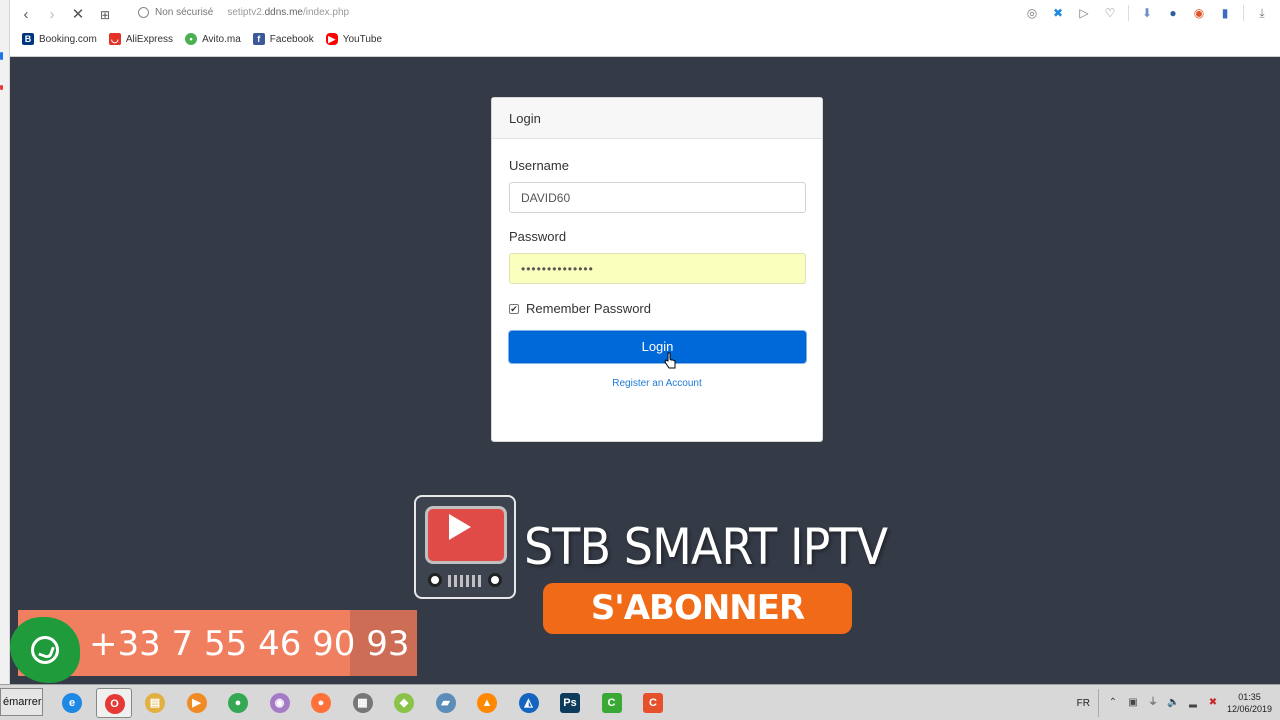  Describe the element at coordinates (52, 15) in the screenshot. I see `forward-icon: ›` at that location.